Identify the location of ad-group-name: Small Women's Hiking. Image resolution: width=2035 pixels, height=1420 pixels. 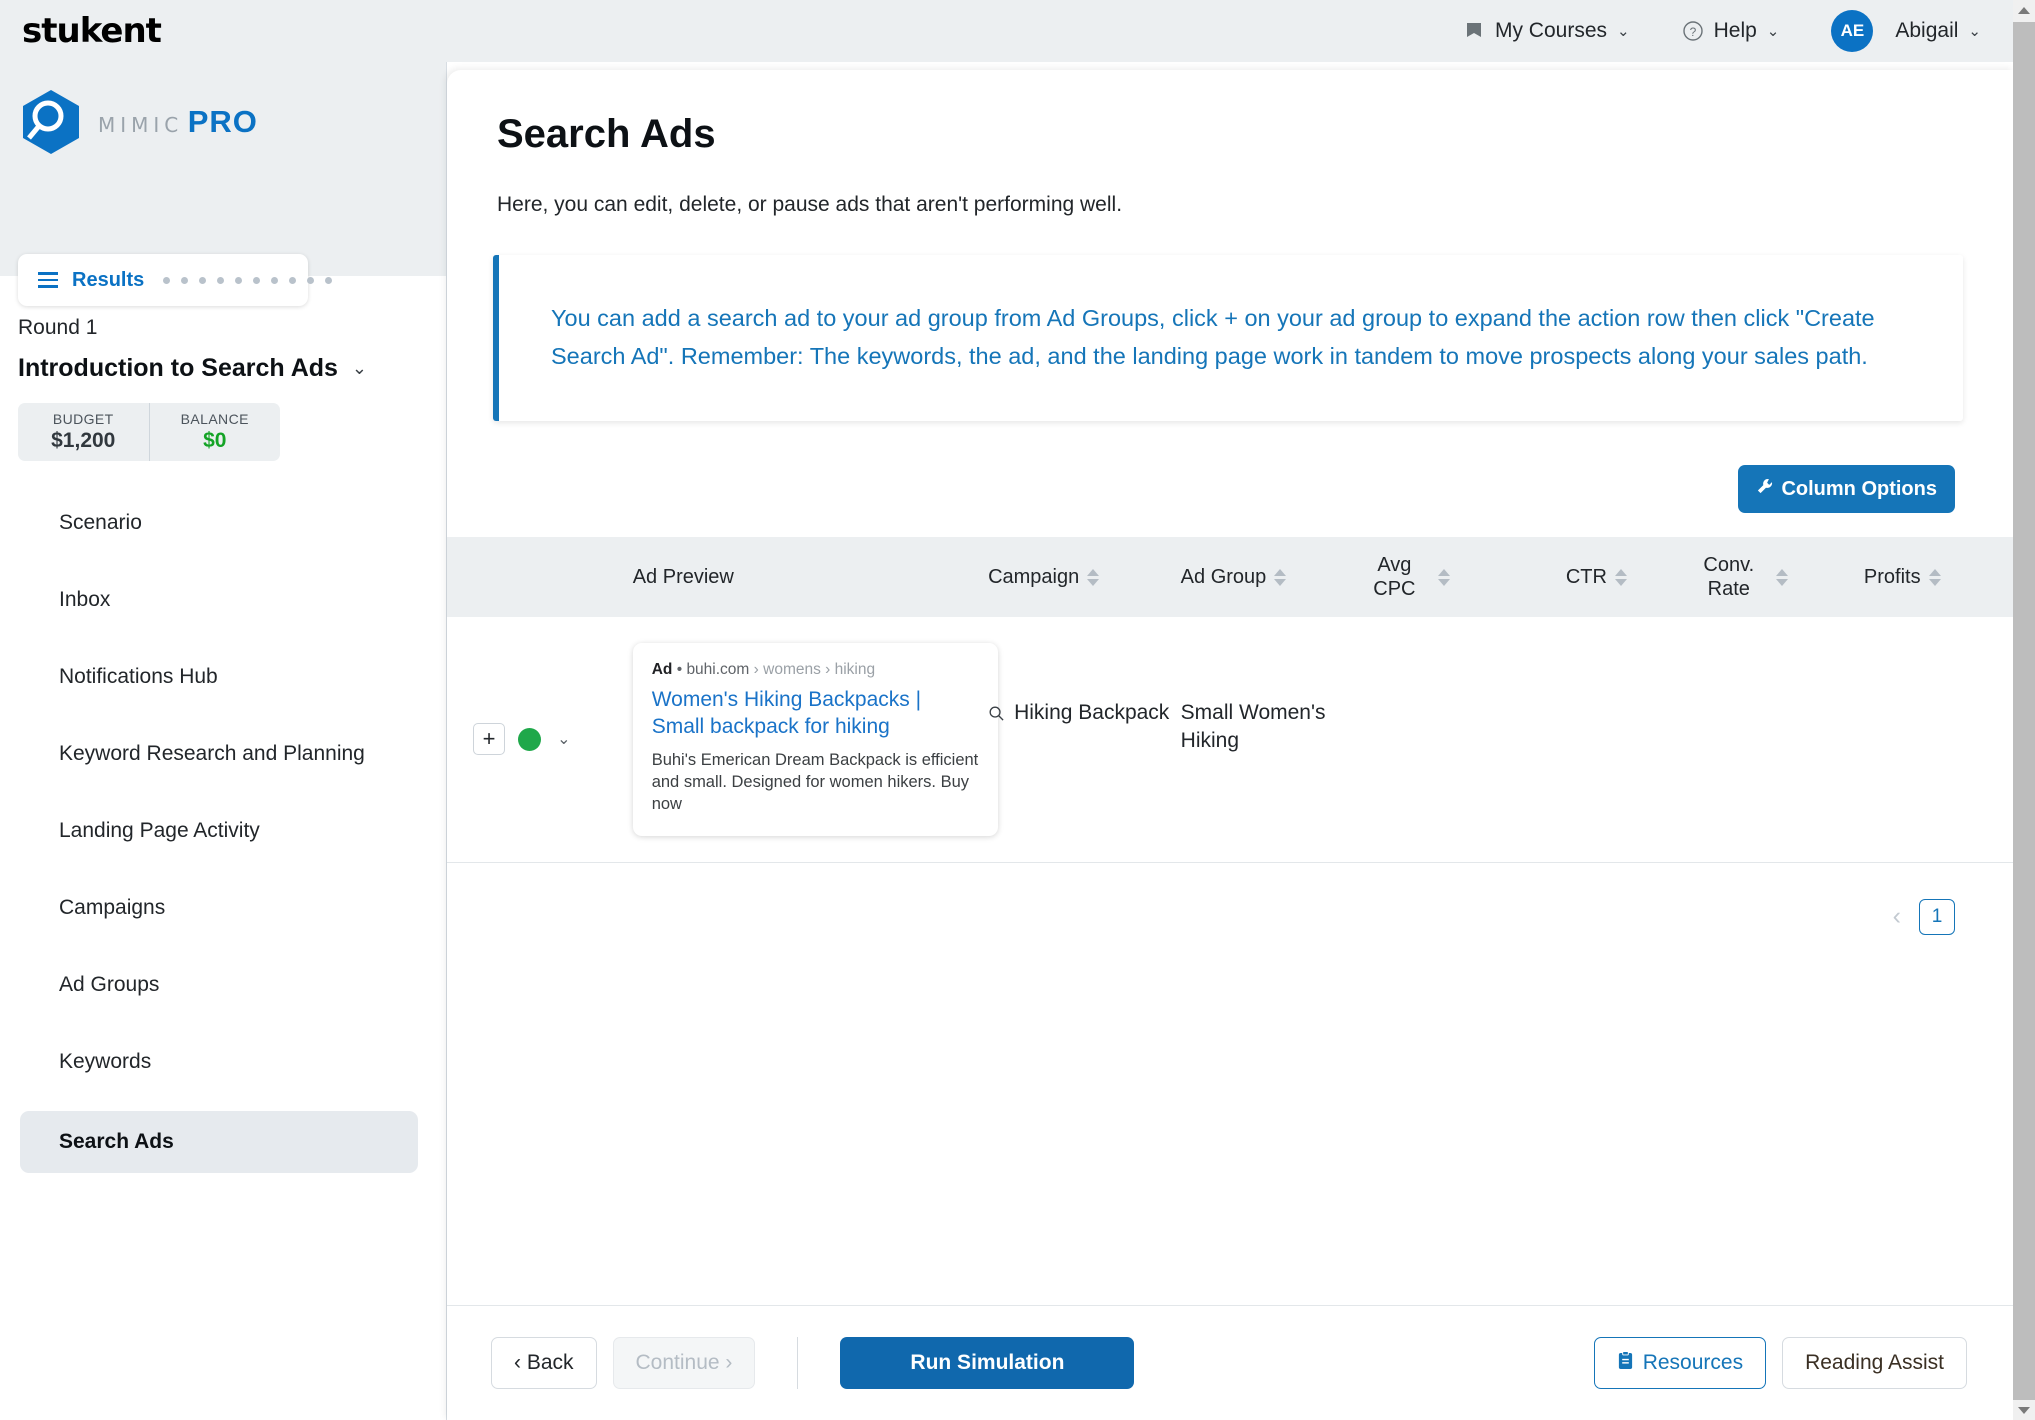
(1253, 726).